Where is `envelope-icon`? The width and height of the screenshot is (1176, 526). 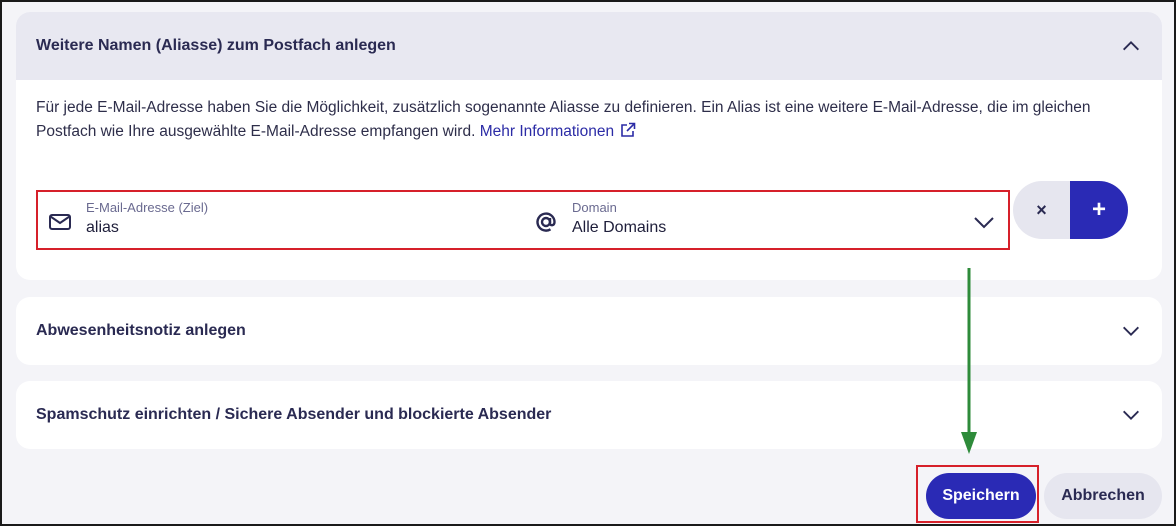 envelope-icon is located at coordinates (60, 222).